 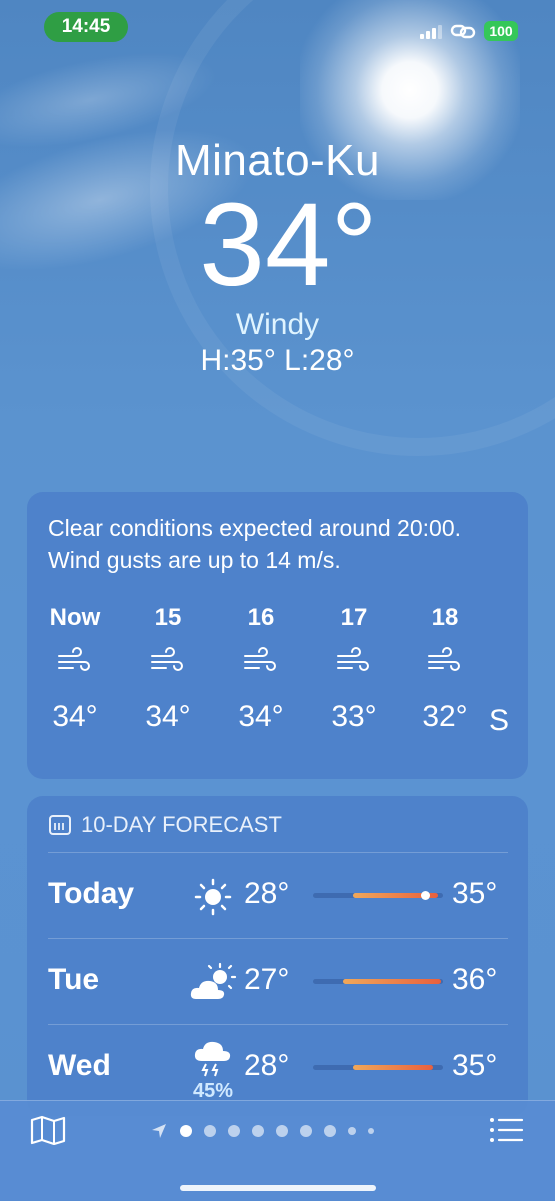 I want to click on hour-label: 15, so click(x=168, y=617).